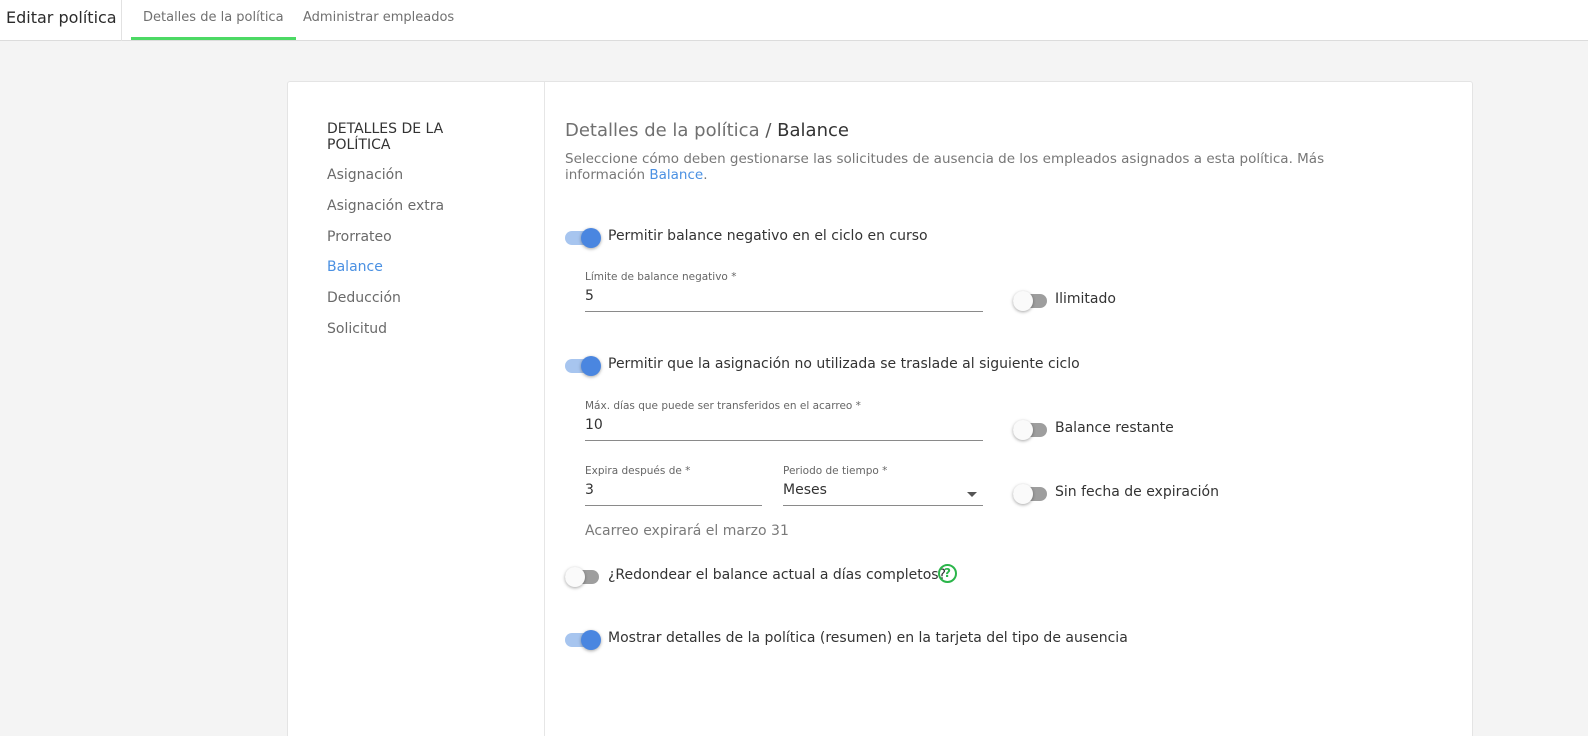 Image resolution: width=1588 pixels, height=736 pixels. What do you see at coordinates (972, 494) in the screenshot?
I see `chevron-down-icon` at bounding box center [972, 494].